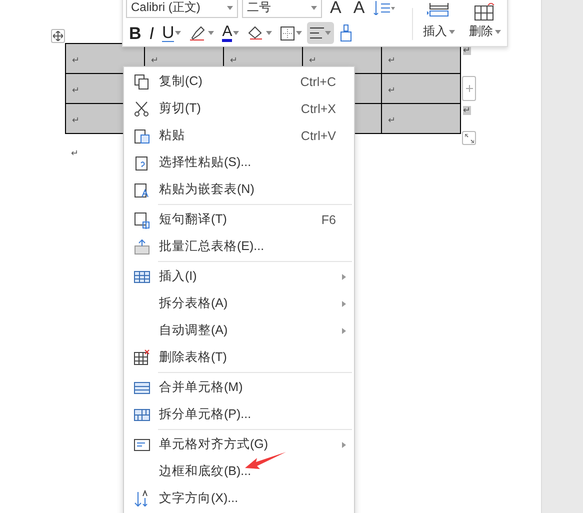 This screenshot has height=513, width=583. I want to click on bold-button: B, so click(135, 33).